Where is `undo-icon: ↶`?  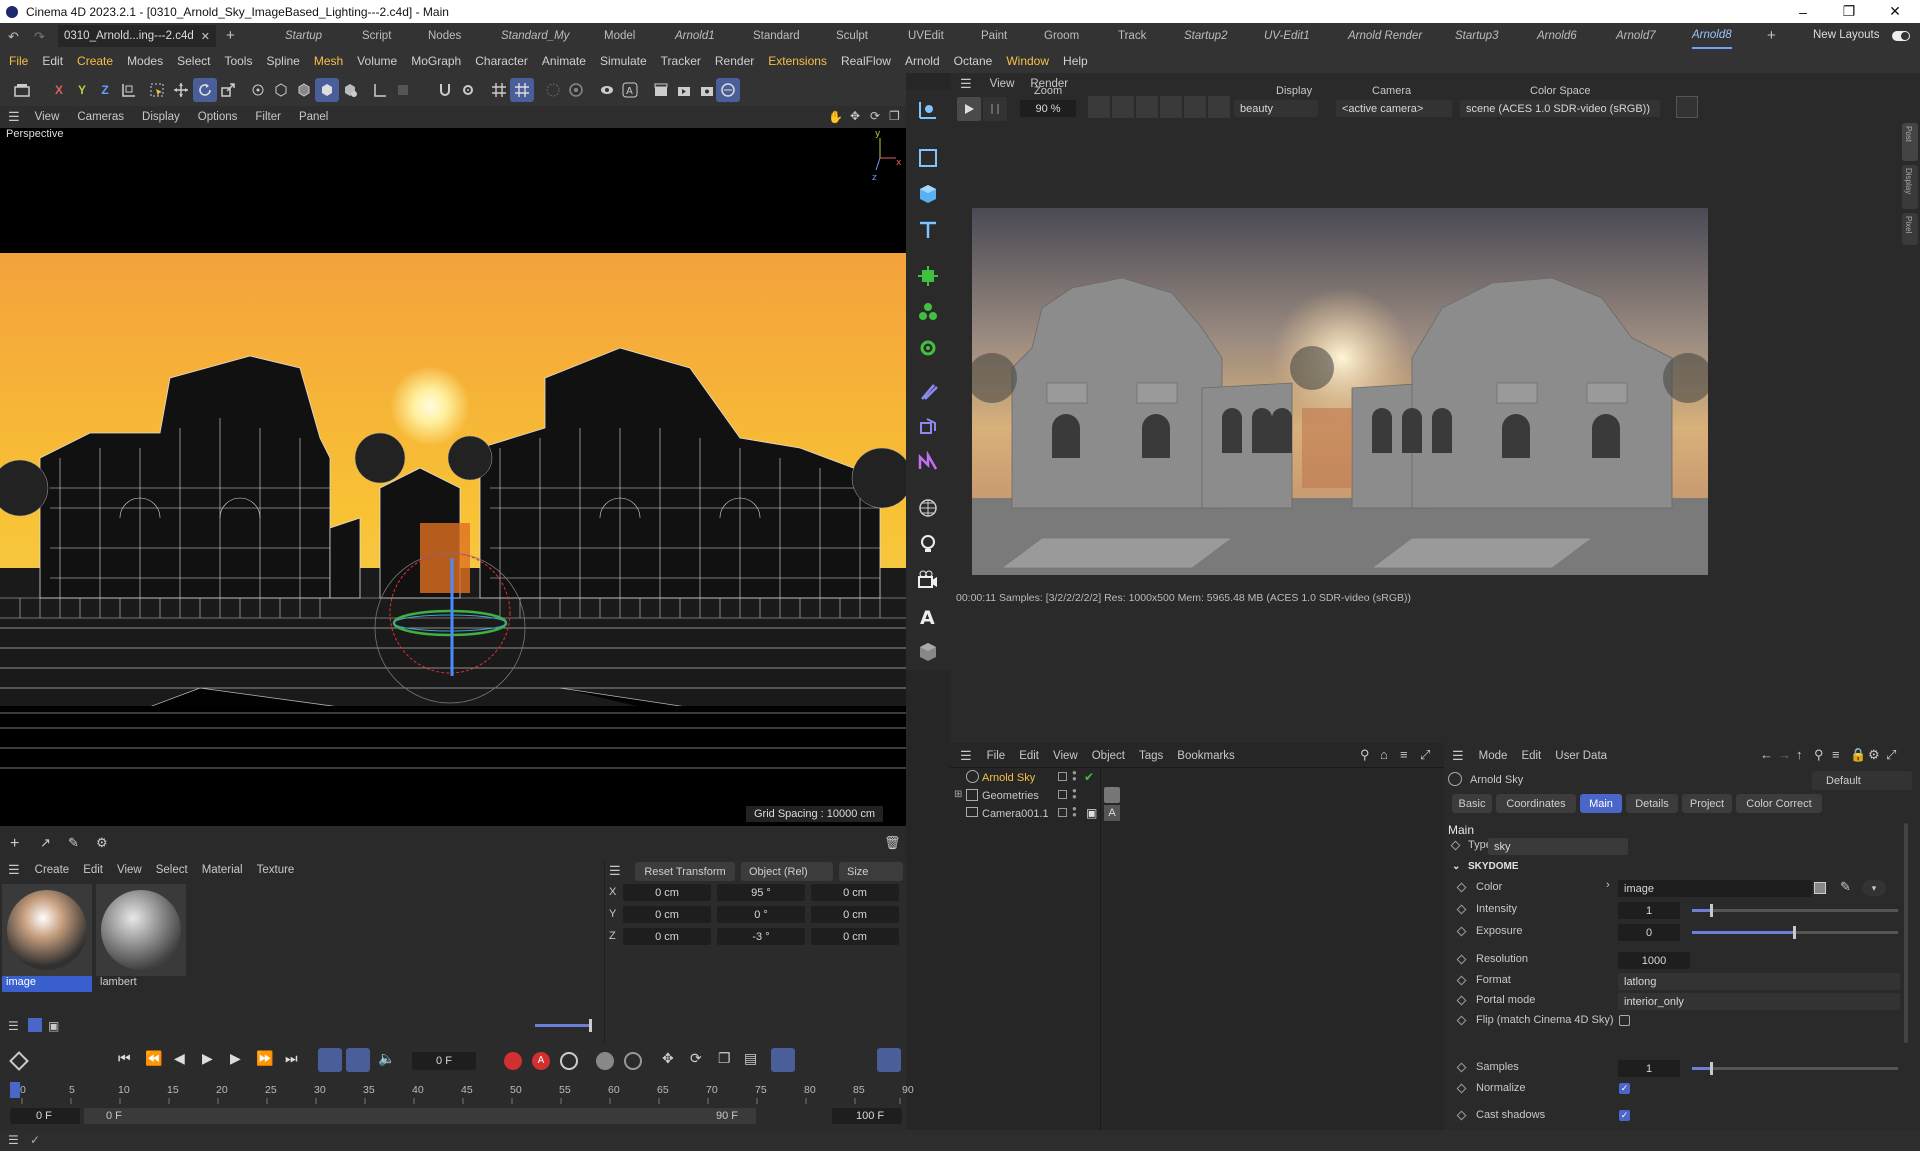
undo-icon: ↶ is located at coordinates (13, 37).